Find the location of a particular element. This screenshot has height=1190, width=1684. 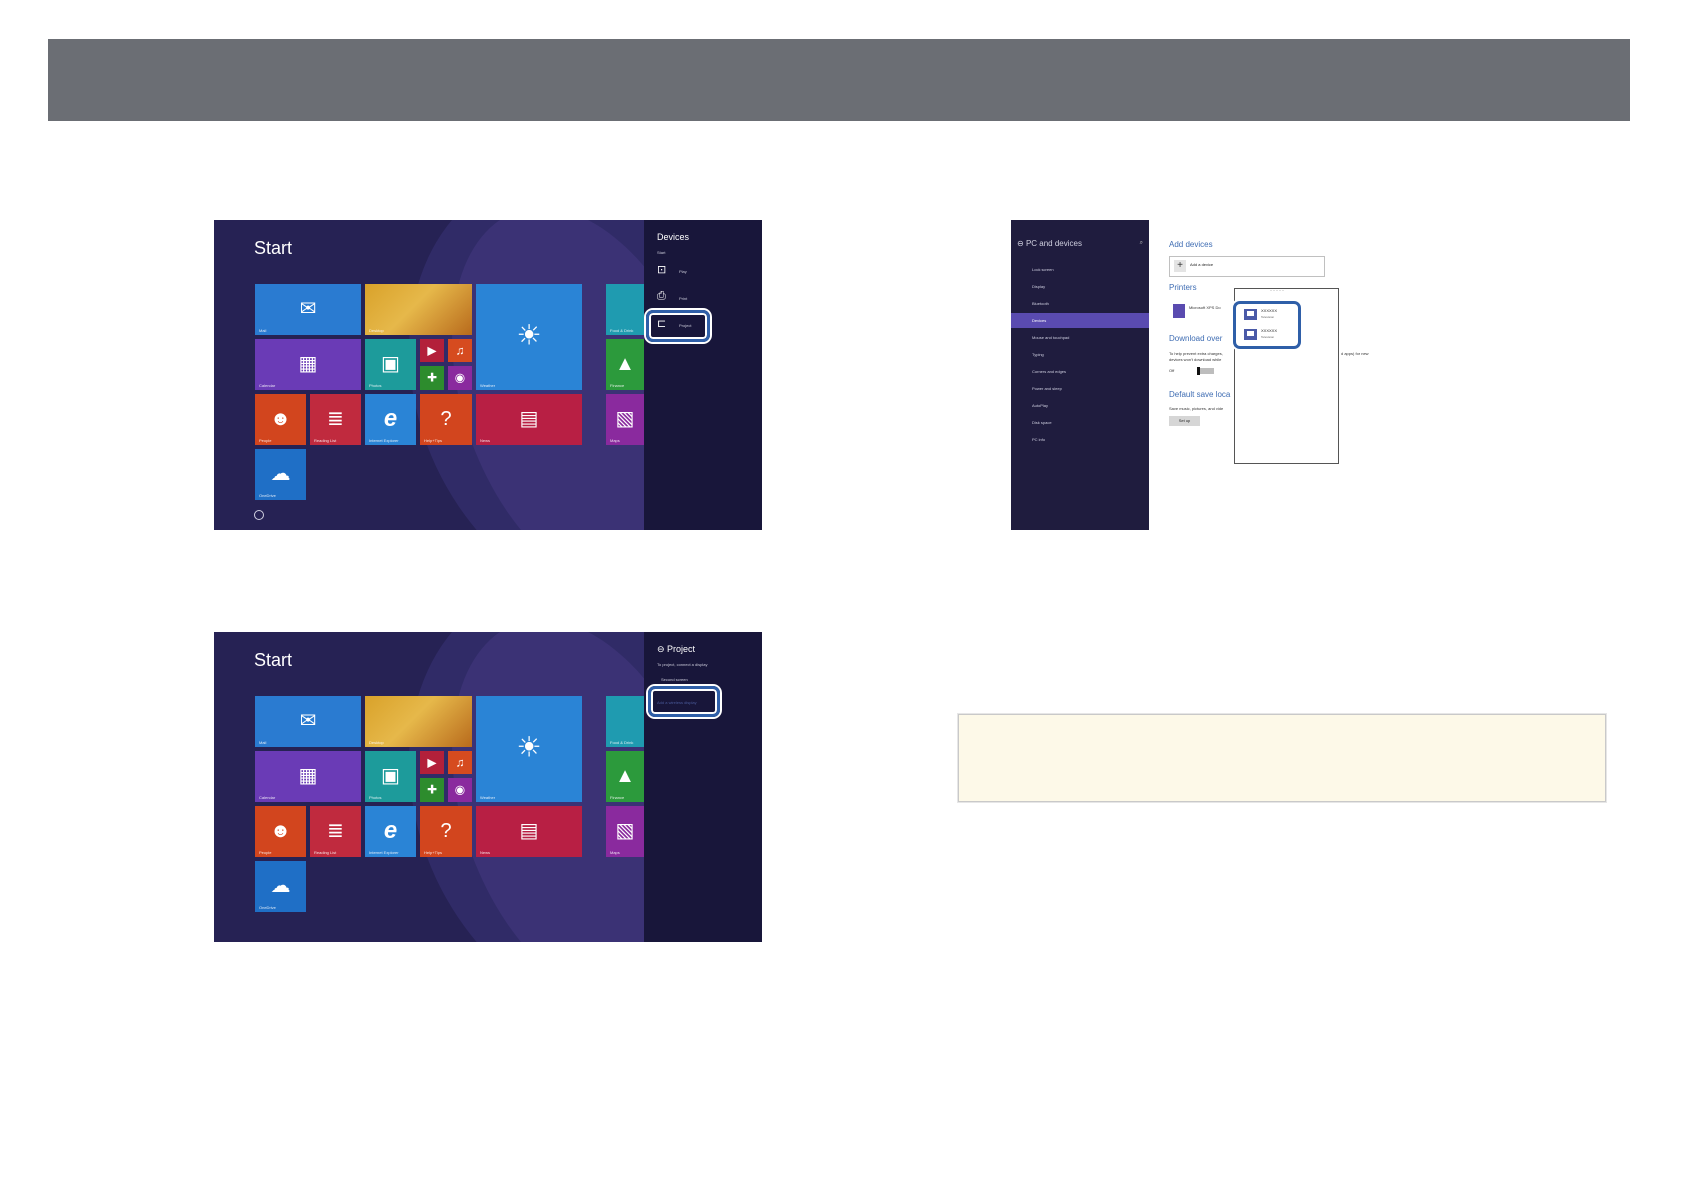

internet-explorer-icon: e is located at coordinates (390, 418).